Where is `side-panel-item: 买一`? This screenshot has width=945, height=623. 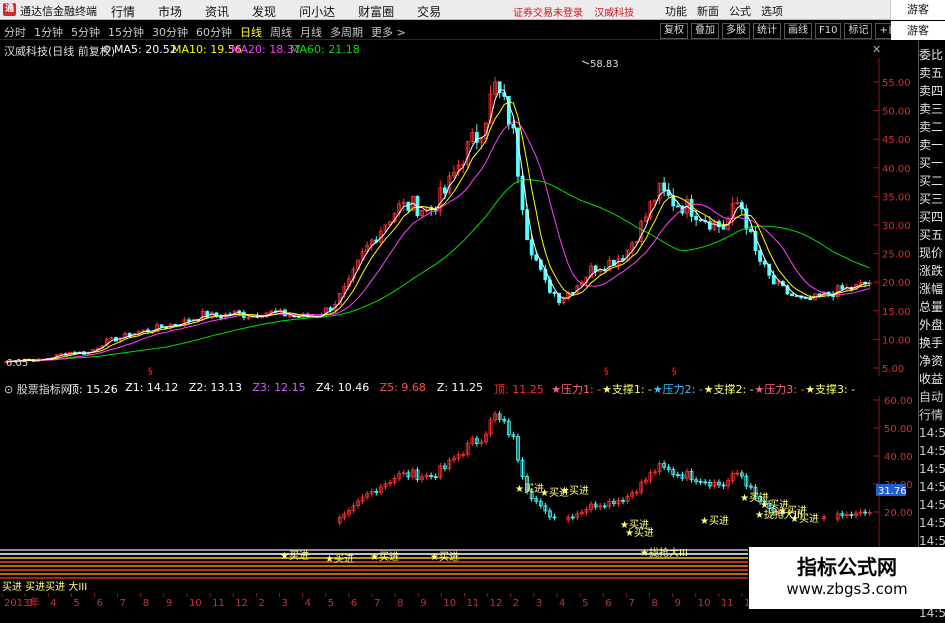 side-panel-item: 买一 is located at coordinates (931, 163).